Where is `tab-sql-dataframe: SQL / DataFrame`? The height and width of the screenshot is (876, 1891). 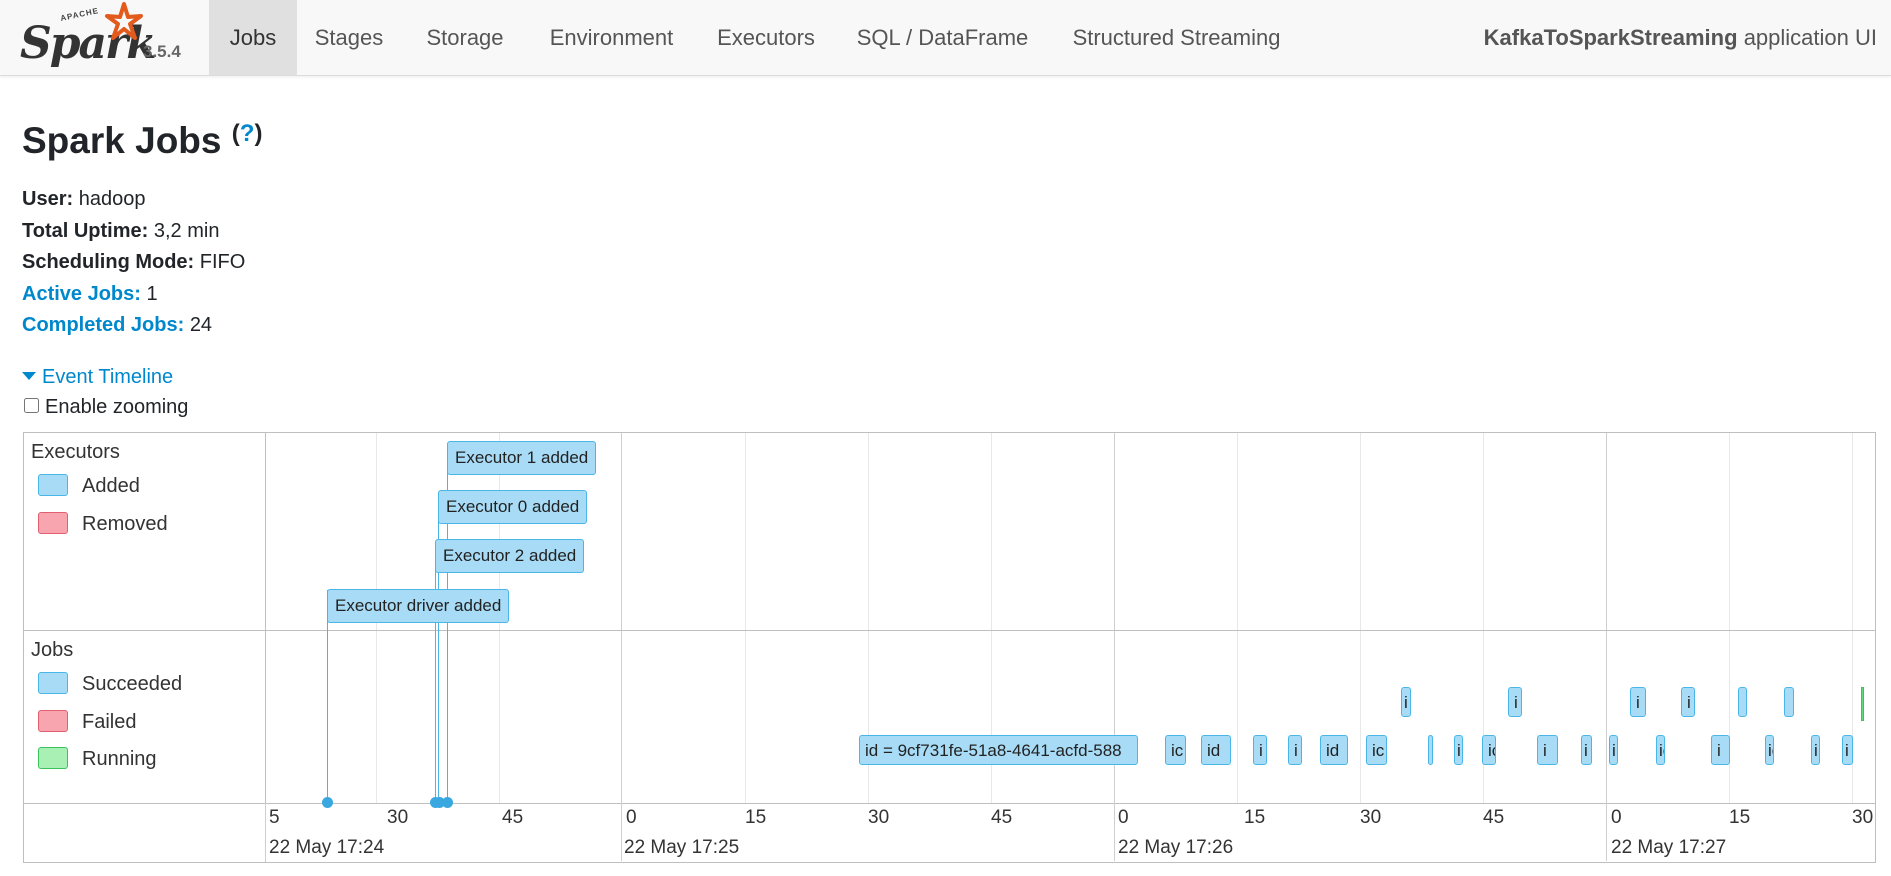
tab-sql-dataframe: SQL / DataFrame is located at coordinates (942, 37).